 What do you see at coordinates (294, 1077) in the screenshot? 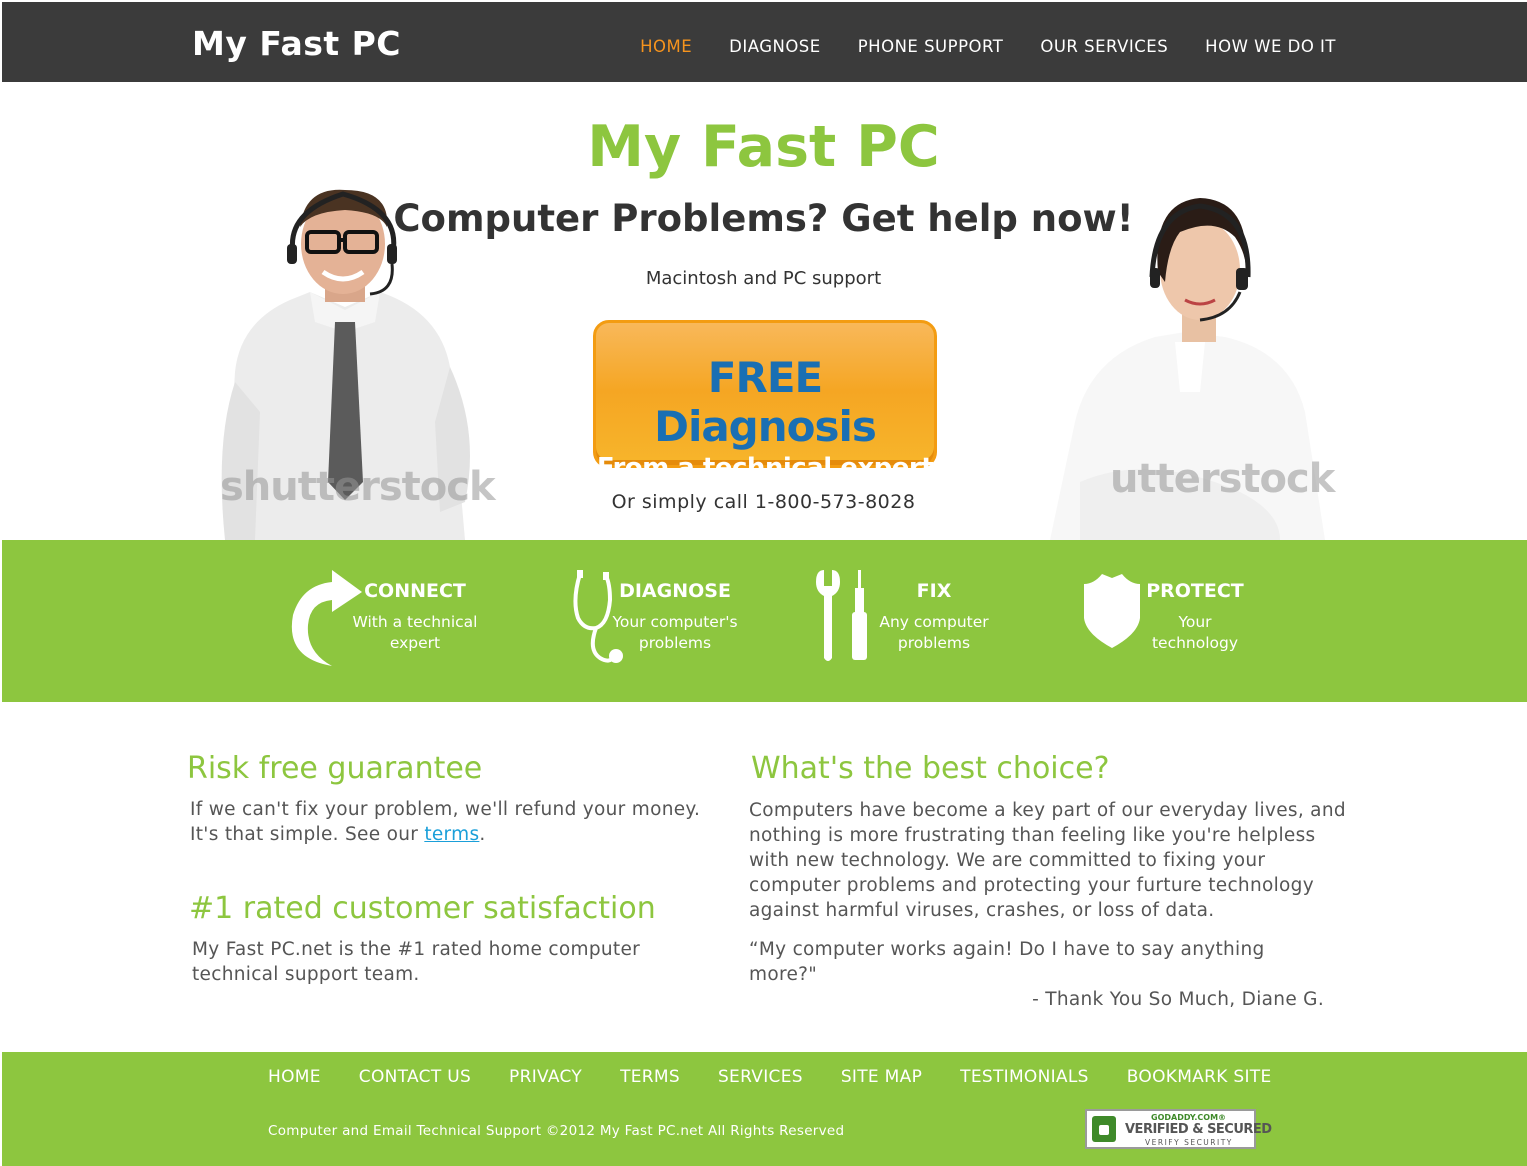
I see `footer-link-home: HOME` at bounding box center [294, 1077].